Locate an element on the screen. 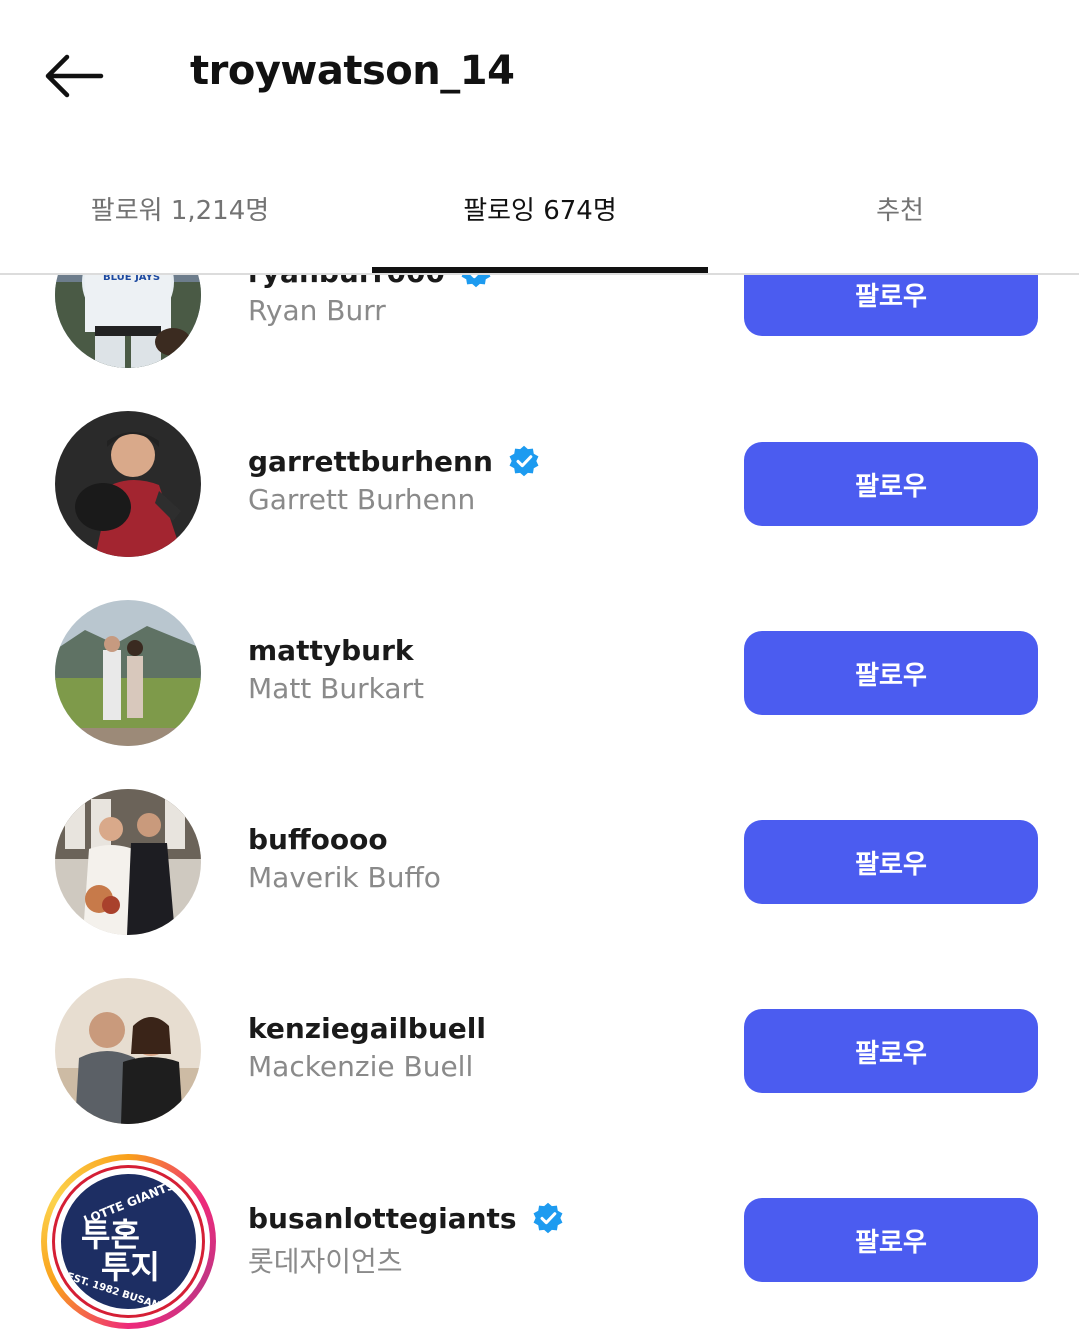 Image resolution: width=1079 pixels, height=1344 pixels. svg-text: 투지 is located at coordinates (130, 1267).